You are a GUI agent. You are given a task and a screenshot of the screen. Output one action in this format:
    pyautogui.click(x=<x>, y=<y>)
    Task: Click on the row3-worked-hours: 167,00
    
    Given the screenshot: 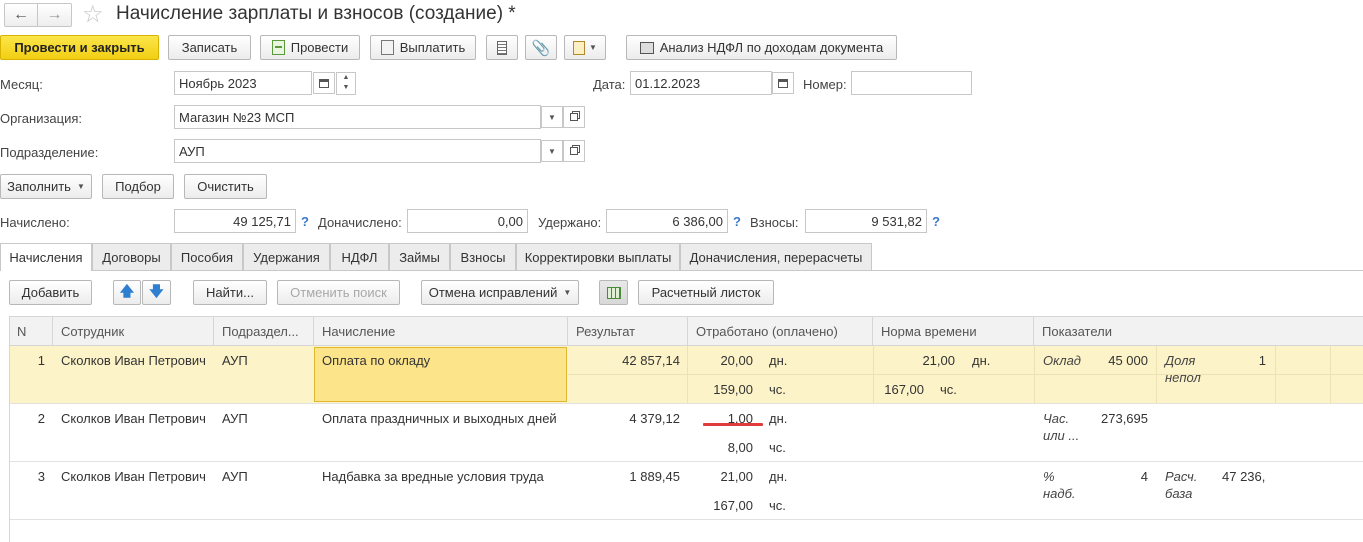 What is the action you would take?
    pyautogui.click(x=733, y=505)
    